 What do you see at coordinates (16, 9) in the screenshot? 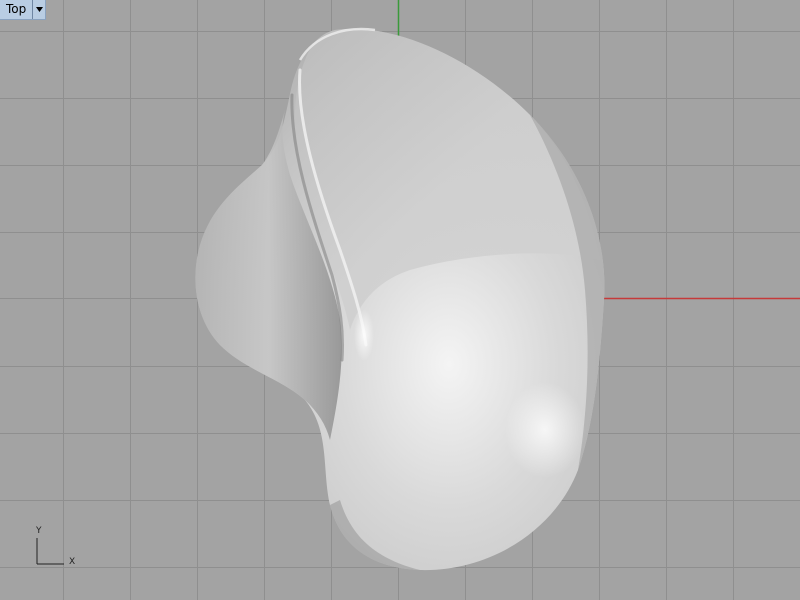
I see `viewport-name: Top` at bounding box center [16, 9].